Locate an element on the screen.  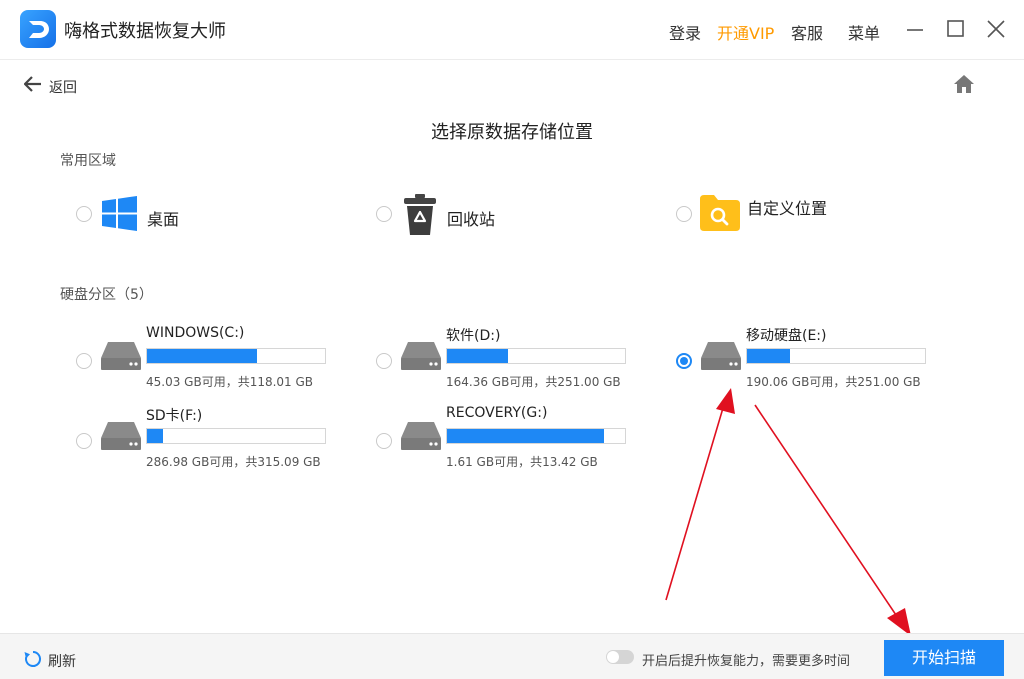
annotation-arrows is located at coordinates (788, 512).